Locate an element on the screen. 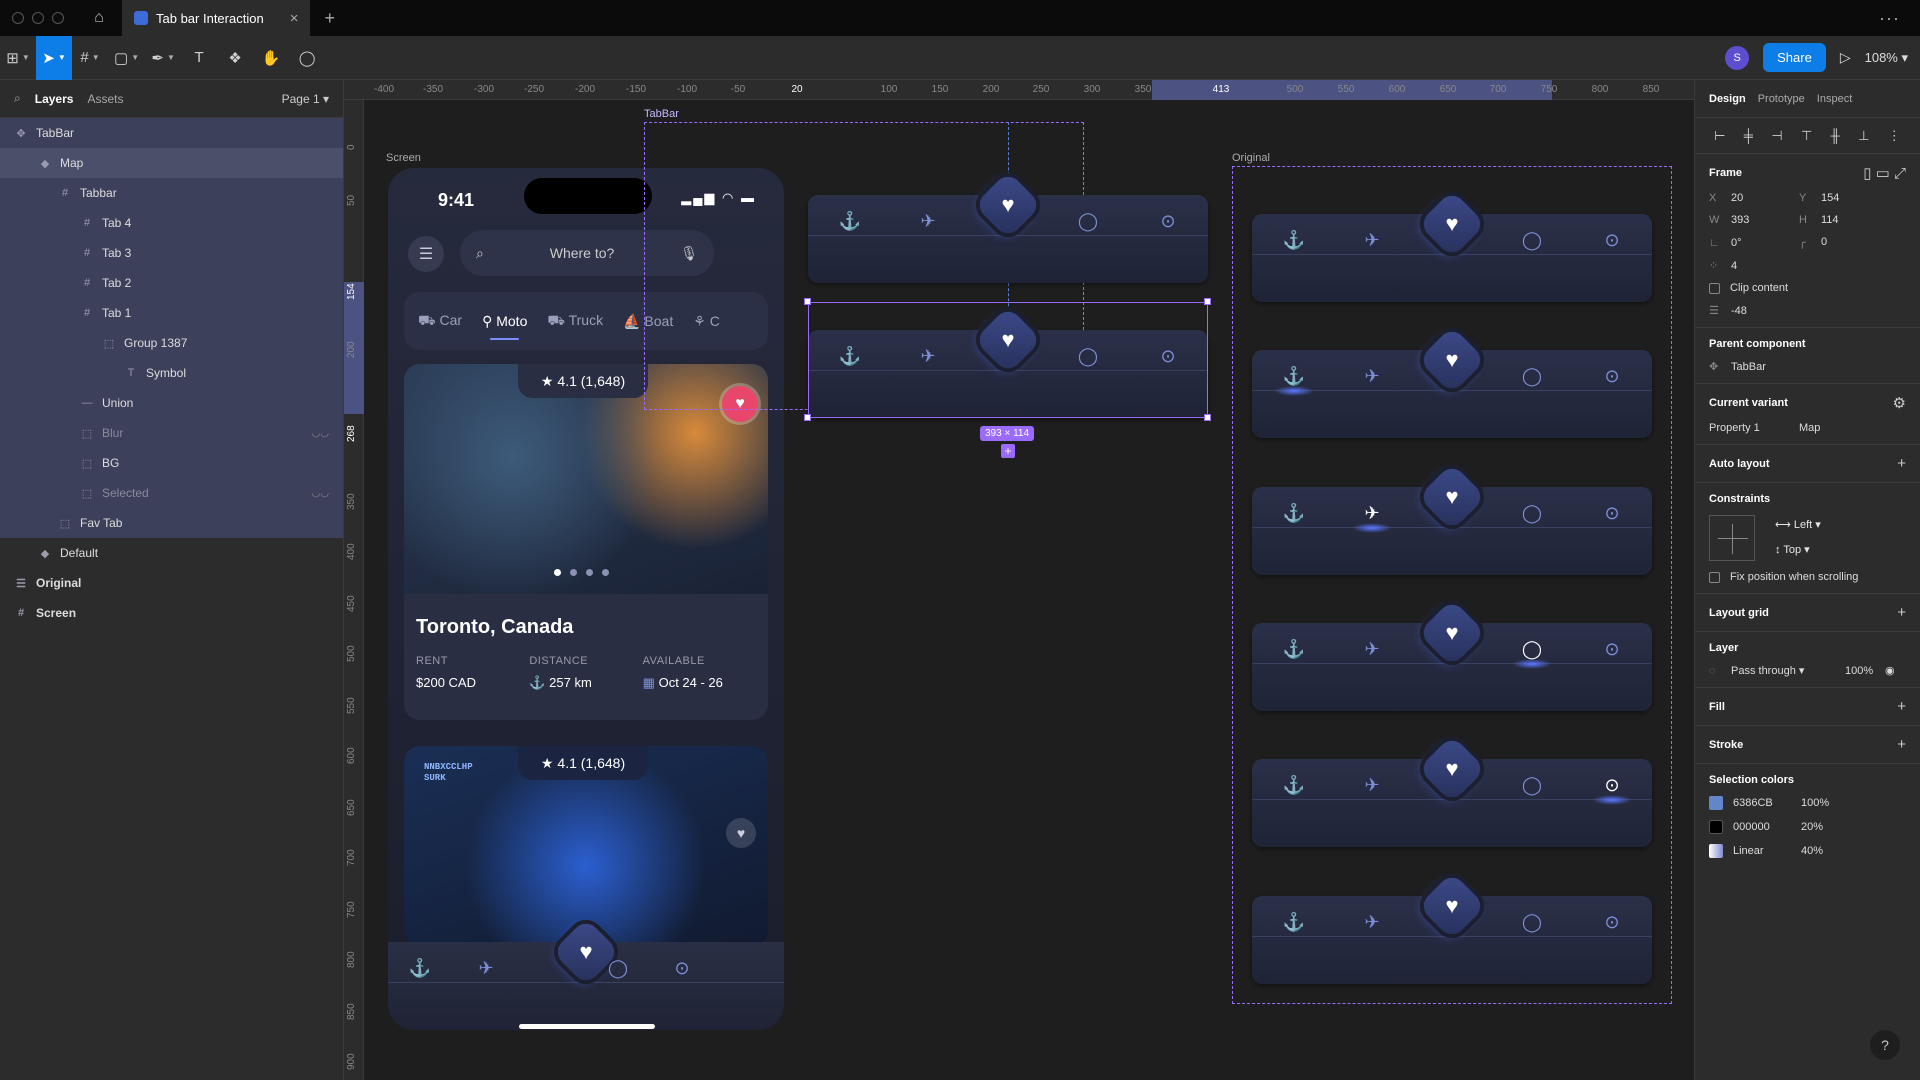 Image resolution: width=1920 pixels, height=1080 pixels. frame-tool-icon: # ▼ is located at coordinates (90, 58).